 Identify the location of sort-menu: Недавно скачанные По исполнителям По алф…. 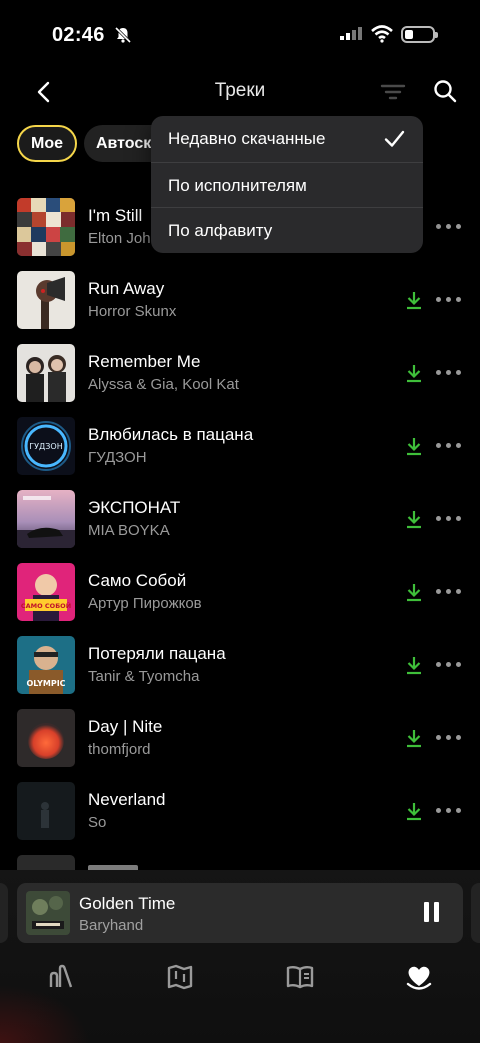
(287, 184).